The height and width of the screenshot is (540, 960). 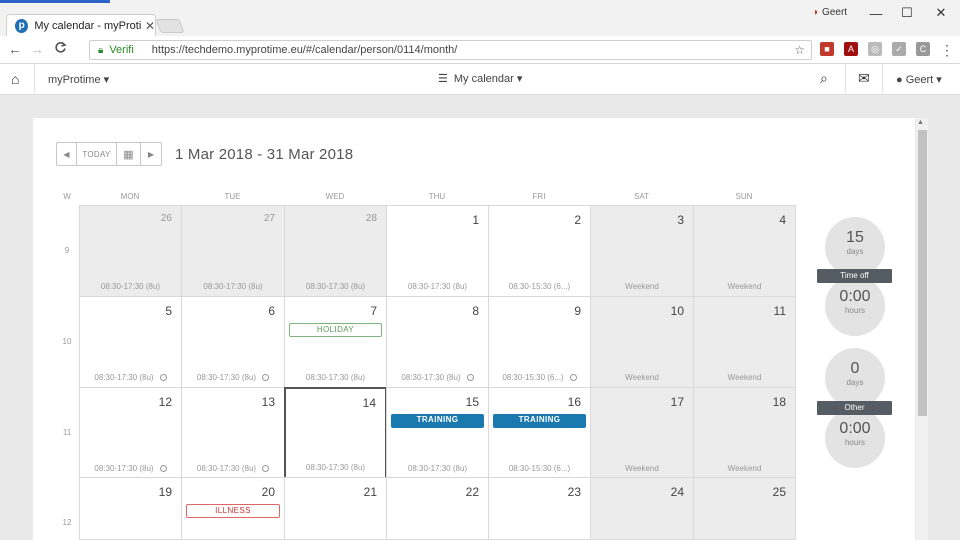 I want to click on calendar-day-cell: 28 08:30-17:30 (8u), so click(x=335, y=251).